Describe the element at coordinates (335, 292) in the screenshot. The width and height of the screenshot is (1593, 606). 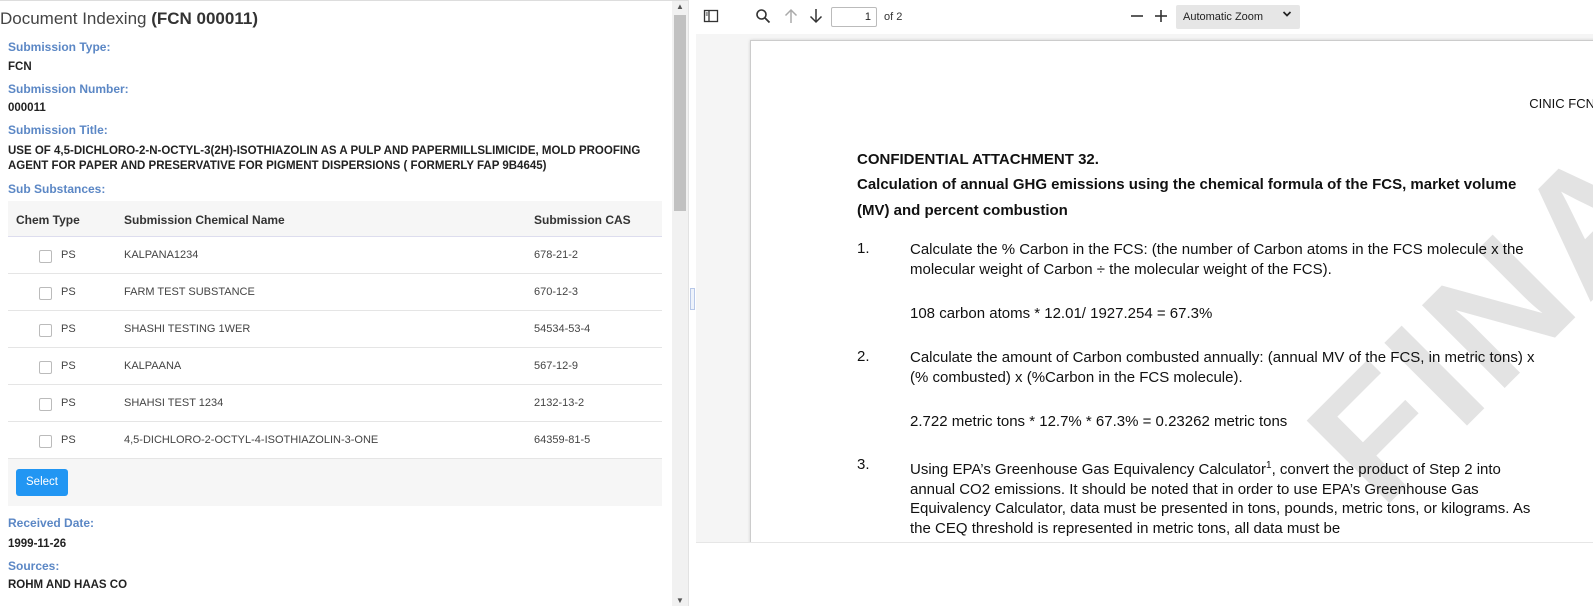
I see `table-row: PS FARM TEST SUBSTANCE 670-12-3` at that location.